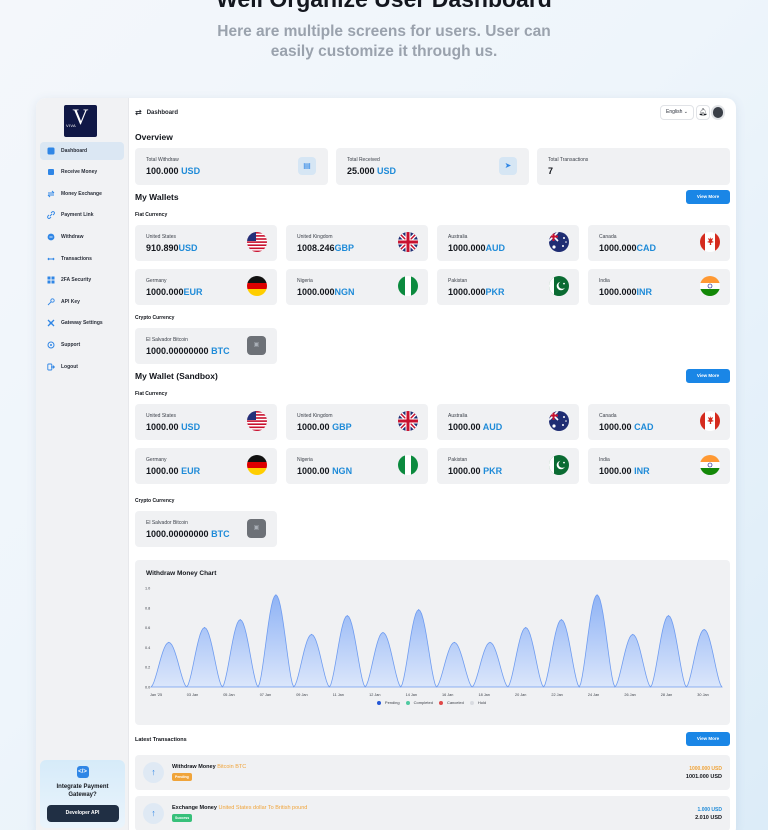 The image size is (768, 830). I want to click on wallet-card: Nigeria 1000.000NGN, so click(357, 287).